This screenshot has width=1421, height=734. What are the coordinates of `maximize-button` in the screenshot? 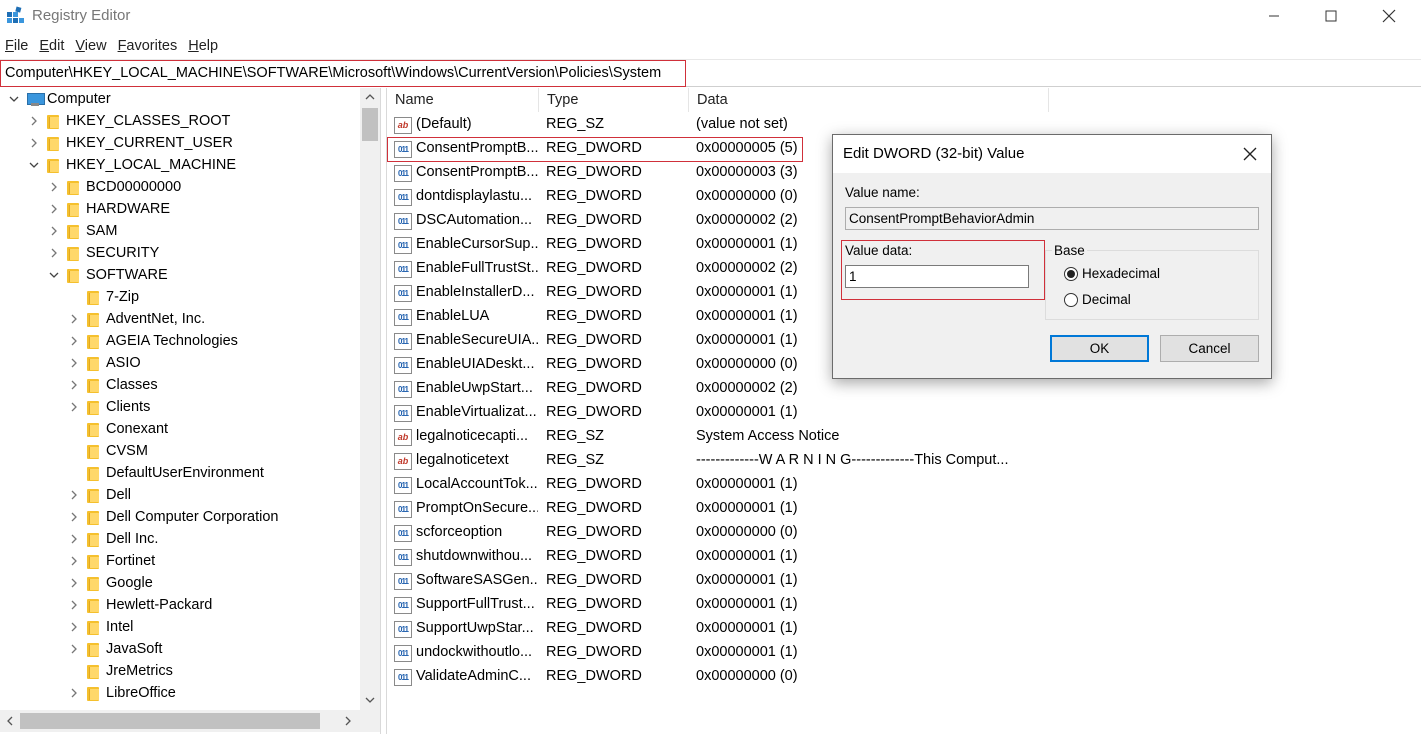 It's located at (1331, 16).